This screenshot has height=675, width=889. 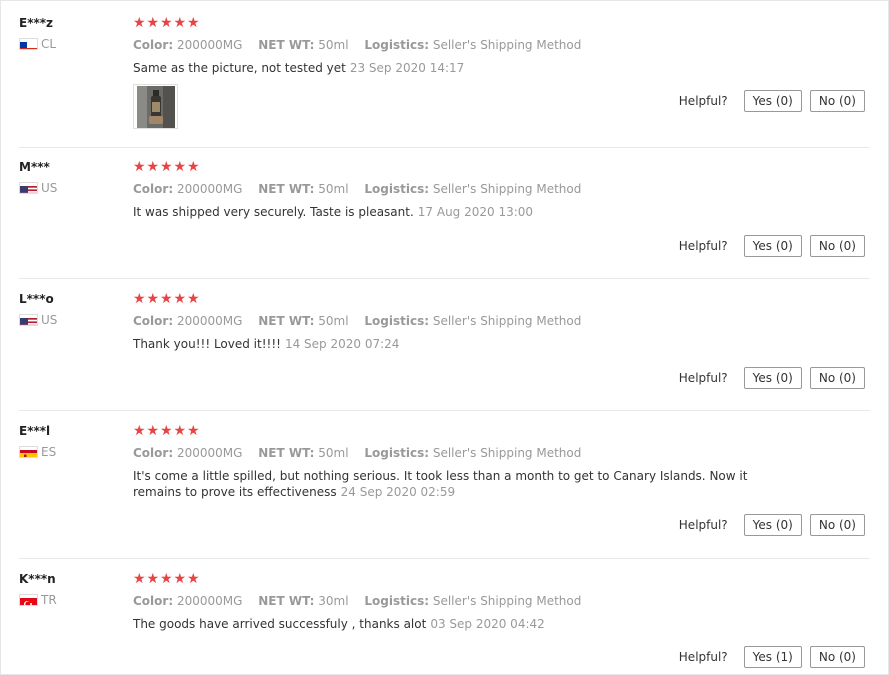 I want to click on bottle-photo-icon, so click(x=155, y=106).